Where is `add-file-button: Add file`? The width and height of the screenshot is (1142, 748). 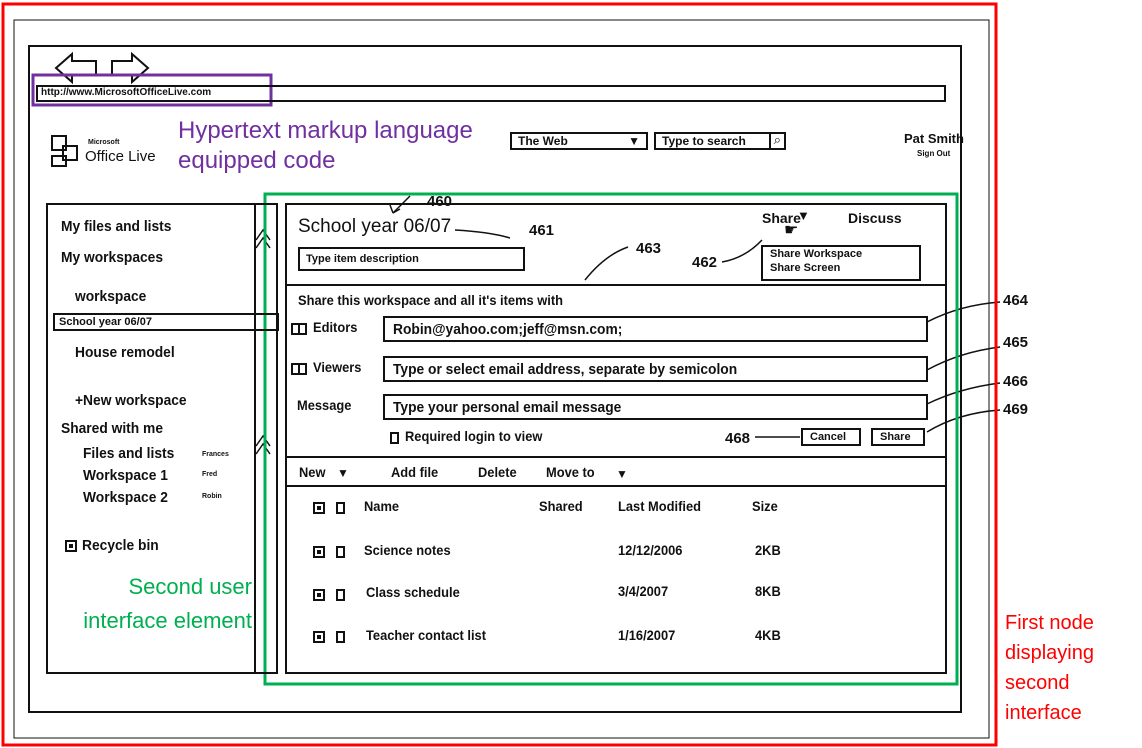 add-file-button: Add file is located at coordinates (414, 472).